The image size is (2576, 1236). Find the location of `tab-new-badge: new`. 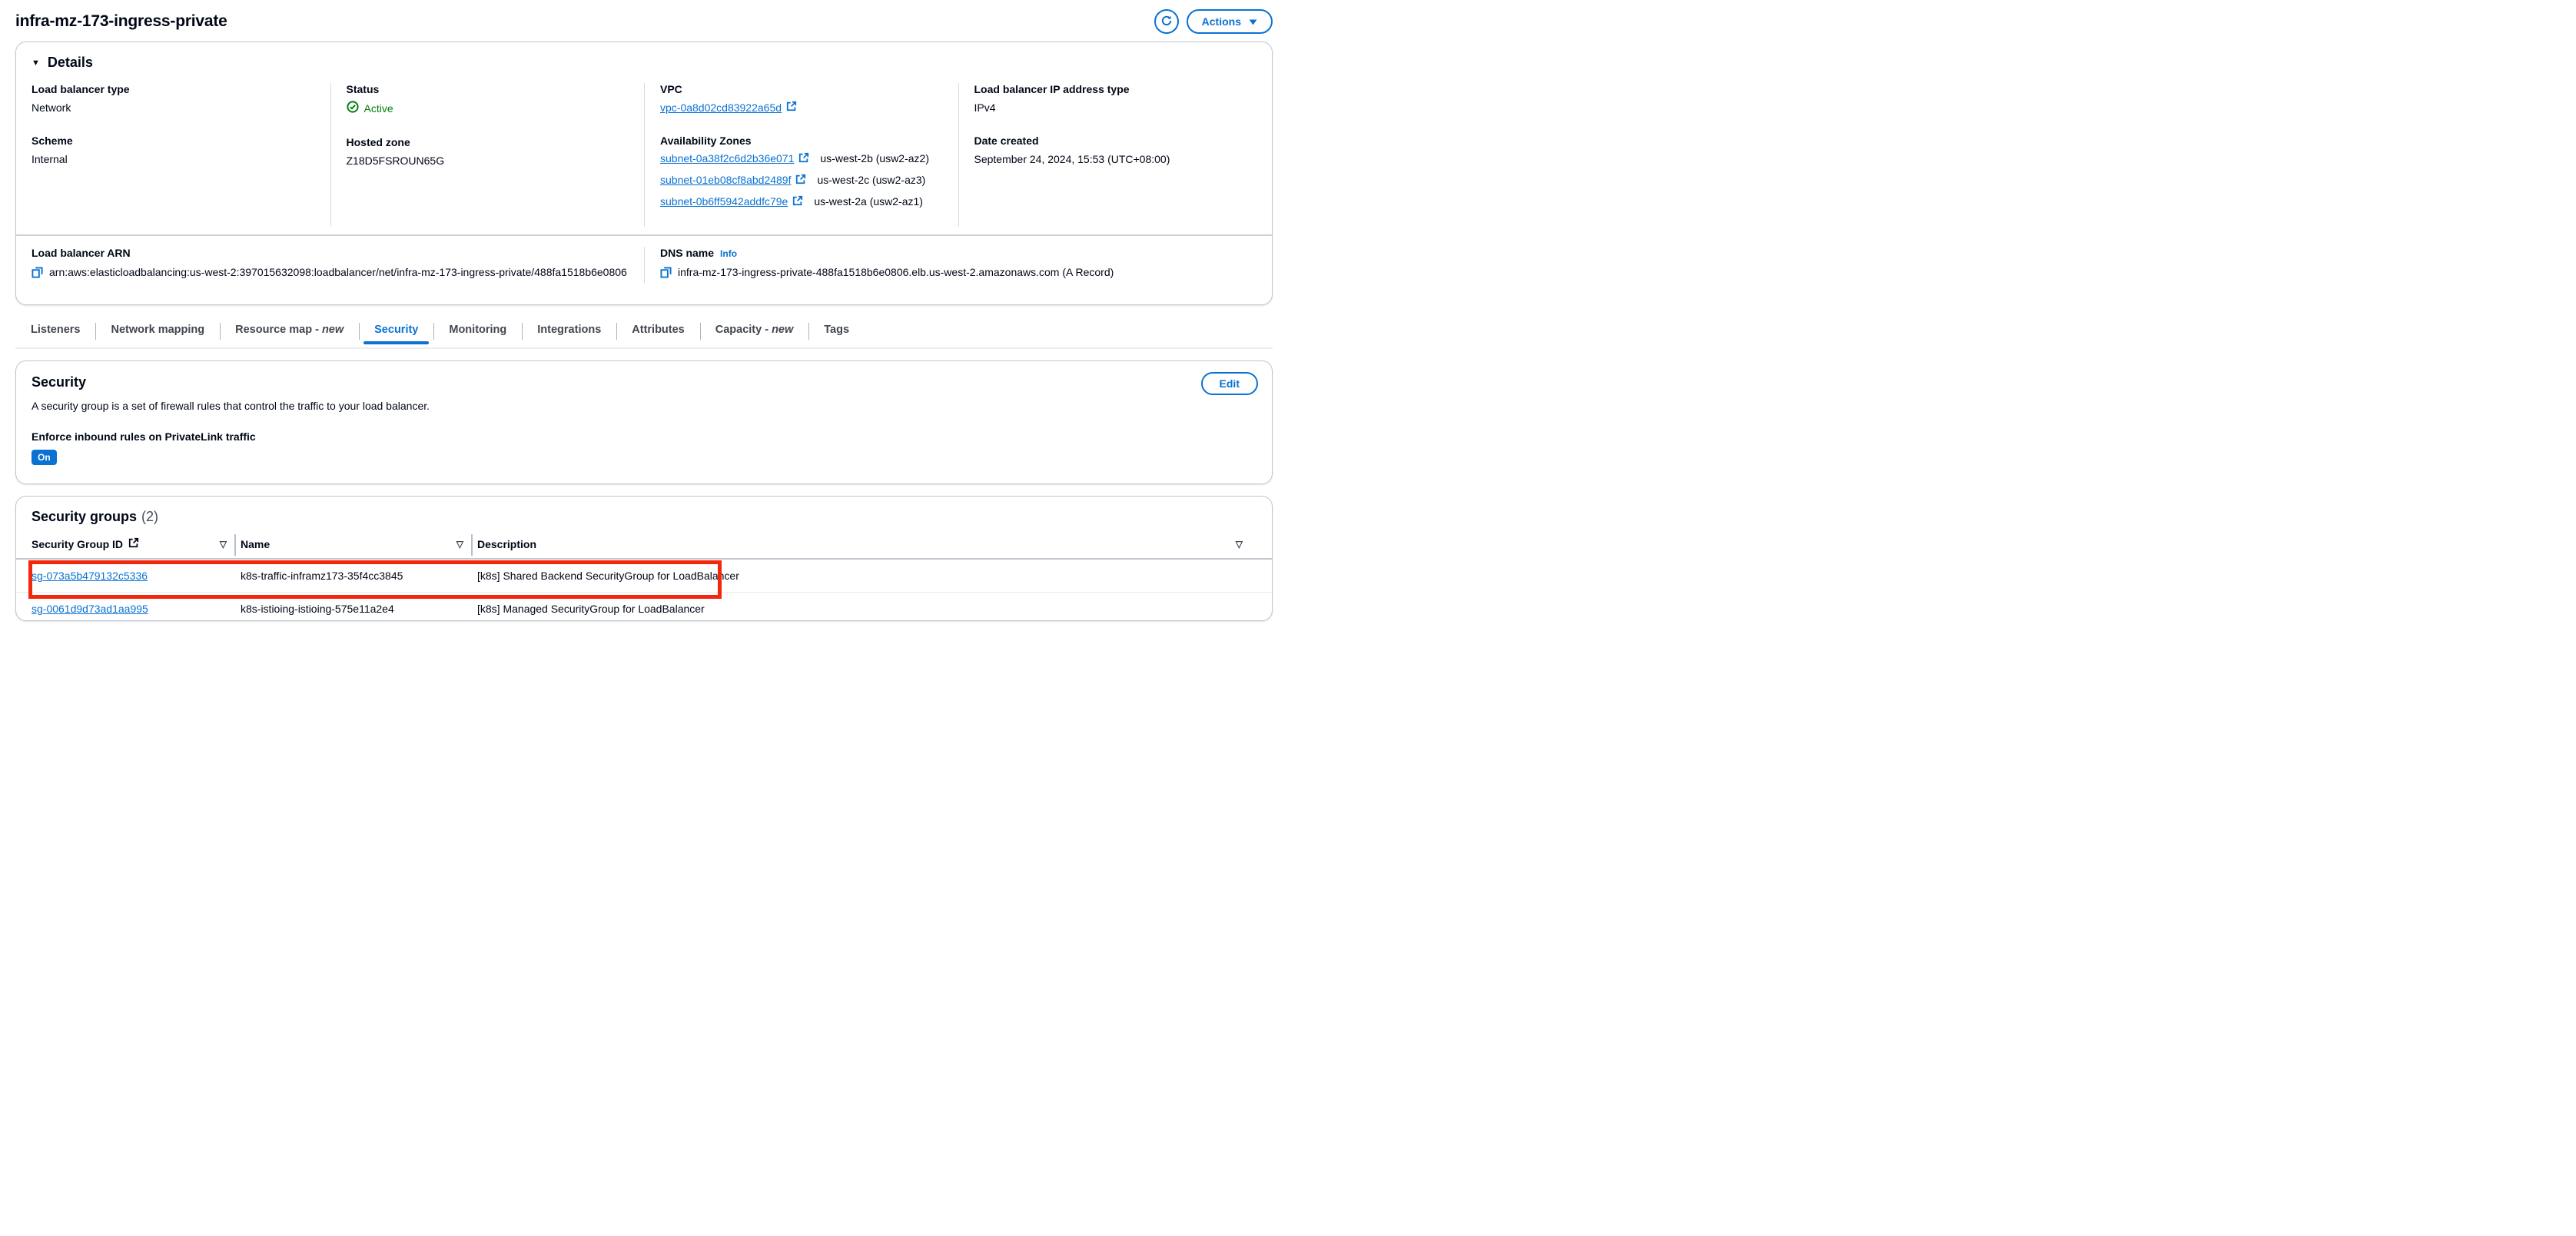

tab-new-badge: new is located at coordinates (783, 331).